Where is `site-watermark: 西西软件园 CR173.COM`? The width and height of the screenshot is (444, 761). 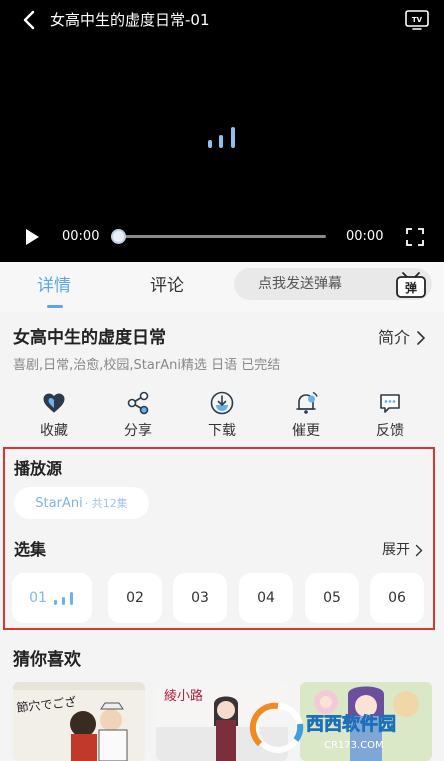
site-watermark: 西西软件园 CR173.COM is located at coordinates (322, 727).